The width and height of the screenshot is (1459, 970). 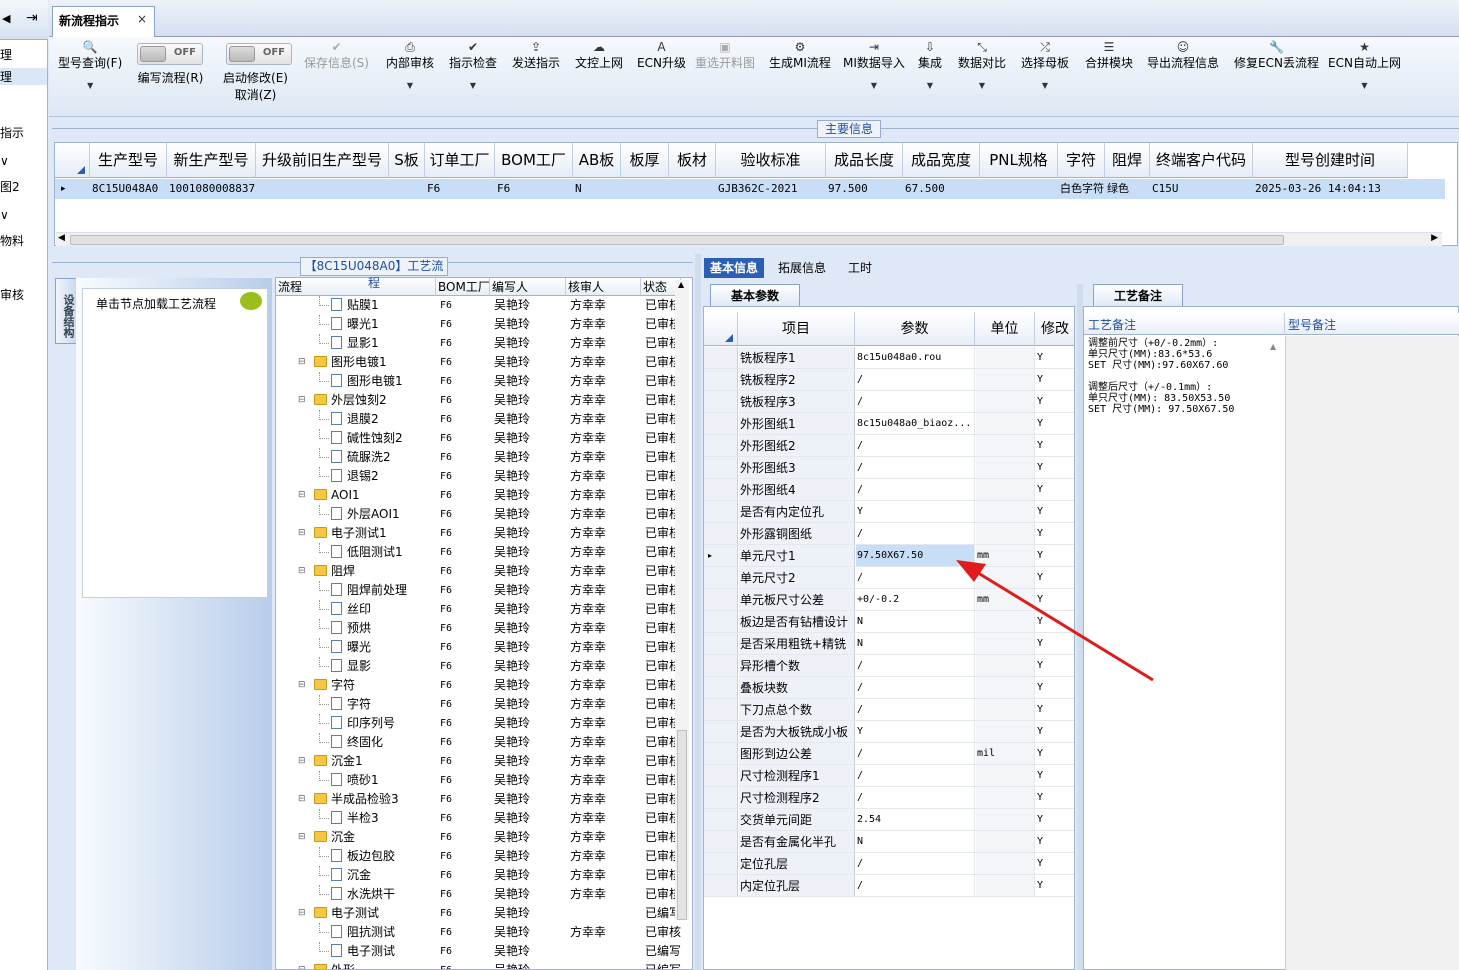 I want to click on tree-row: 曝光1 F6 吴艳玲 方幸幸 已审核, so click(x=484, y=324).